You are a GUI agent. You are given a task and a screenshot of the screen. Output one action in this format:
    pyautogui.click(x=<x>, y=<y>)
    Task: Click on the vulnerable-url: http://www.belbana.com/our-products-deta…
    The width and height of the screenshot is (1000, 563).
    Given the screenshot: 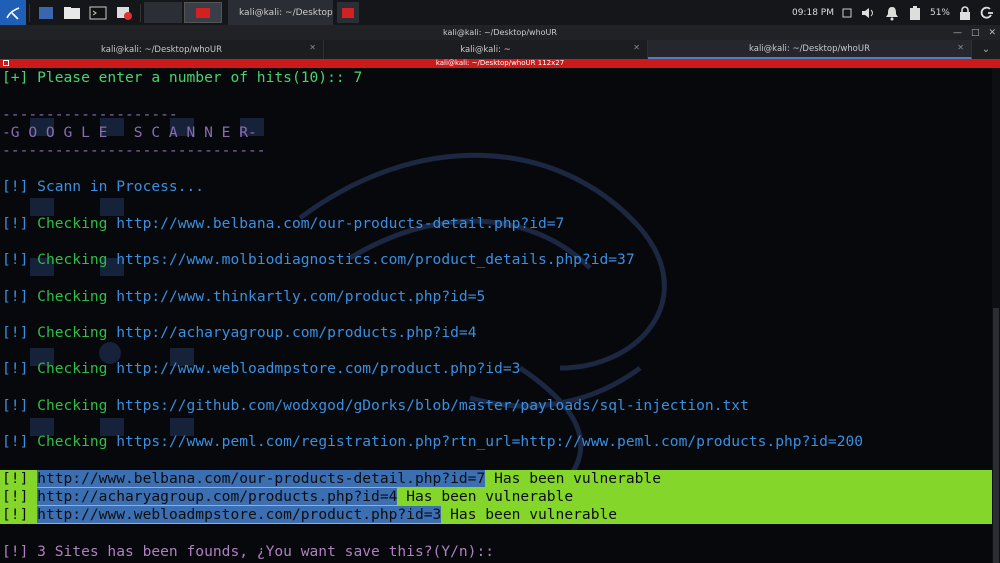 What is the action you would take?
    pyautogui.click(x=261, y=478)
    